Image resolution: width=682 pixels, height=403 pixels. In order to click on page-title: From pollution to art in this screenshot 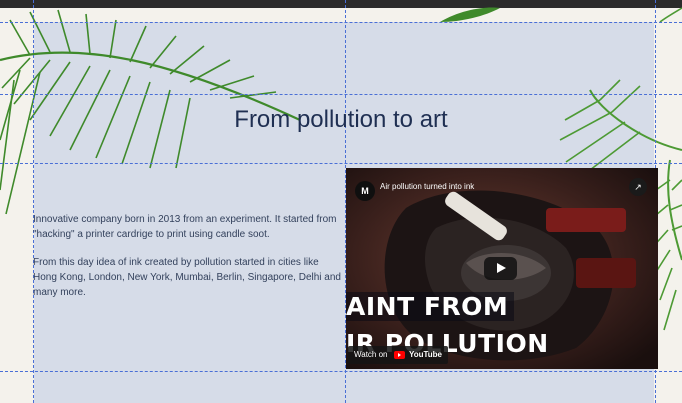, I will do `click(341, 119)`.